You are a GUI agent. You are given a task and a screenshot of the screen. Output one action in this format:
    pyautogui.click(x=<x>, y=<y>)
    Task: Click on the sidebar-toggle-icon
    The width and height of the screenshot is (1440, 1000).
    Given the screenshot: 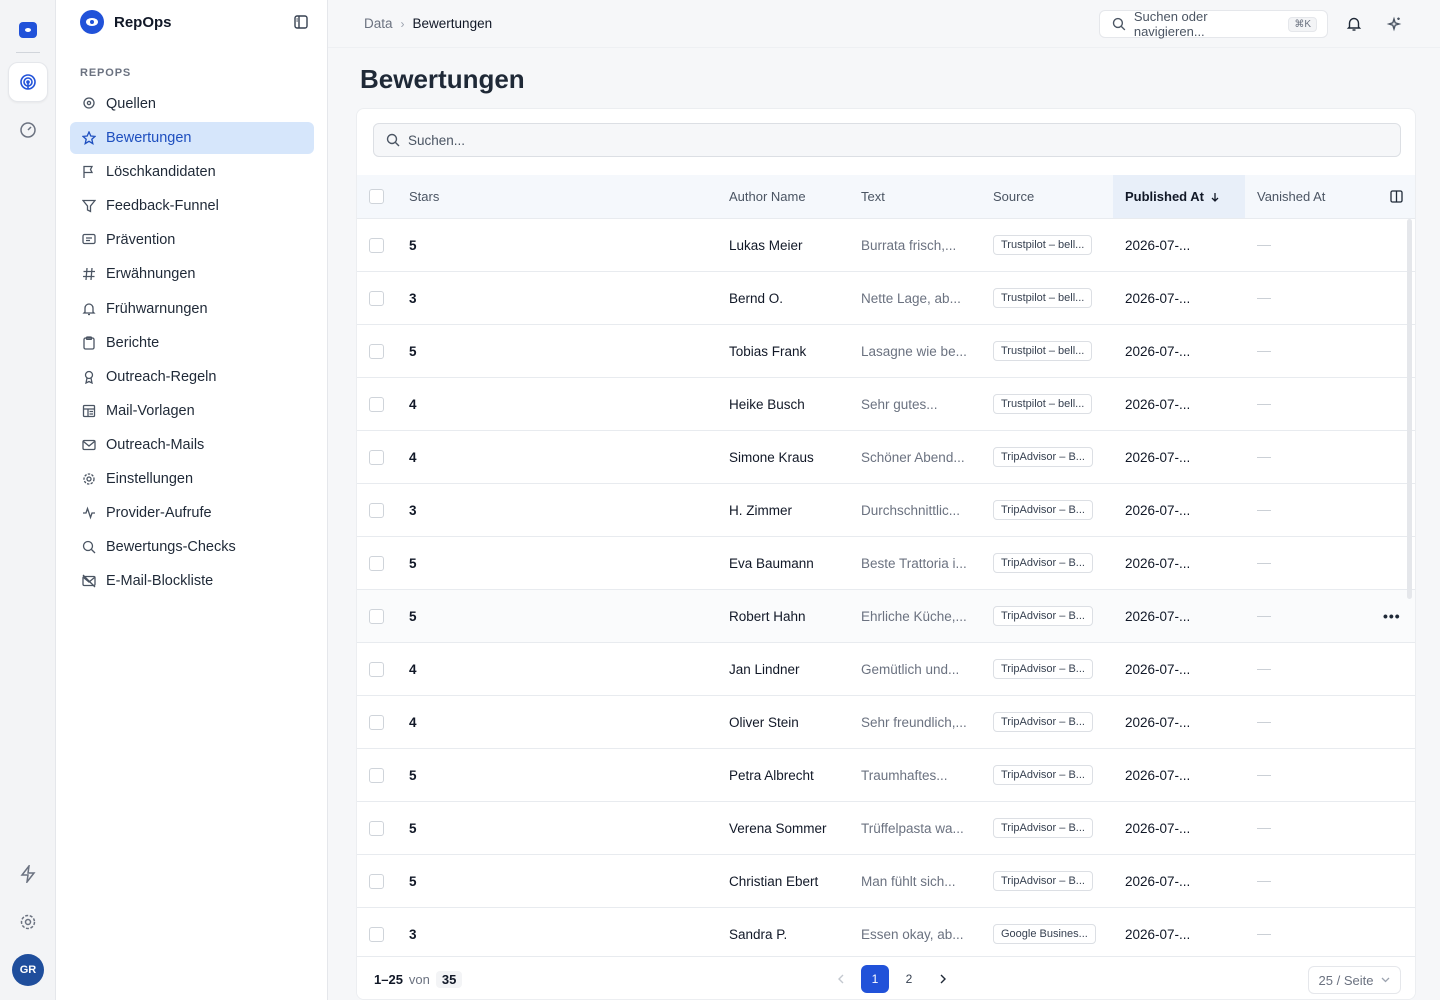 What is the action you would take?
    pyautogui.click(x=301, y=22)
    